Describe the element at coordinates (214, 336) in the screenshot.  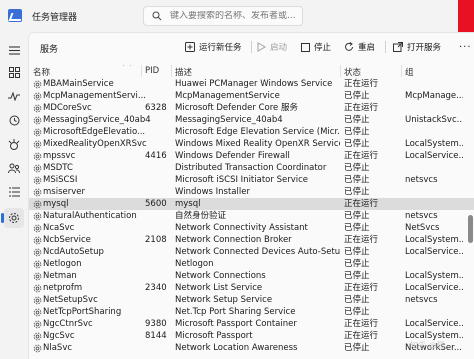
I see `service-description: Microsoft Passport` at that location.